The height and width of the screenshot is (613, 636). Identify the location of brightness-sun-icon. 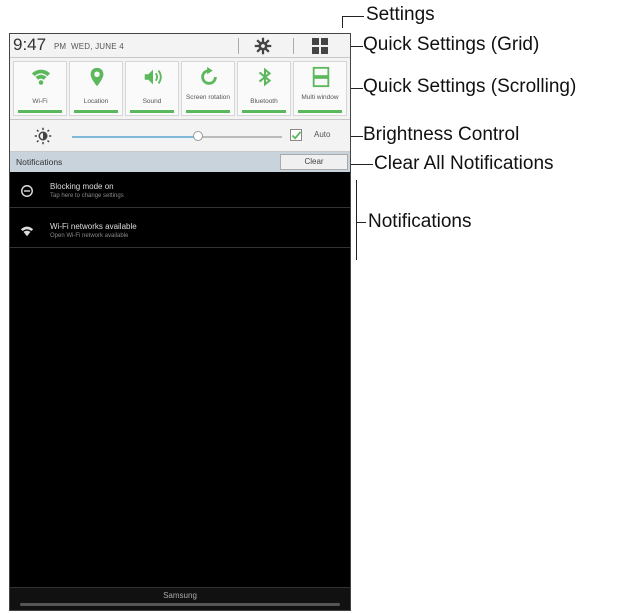
(43, 136).